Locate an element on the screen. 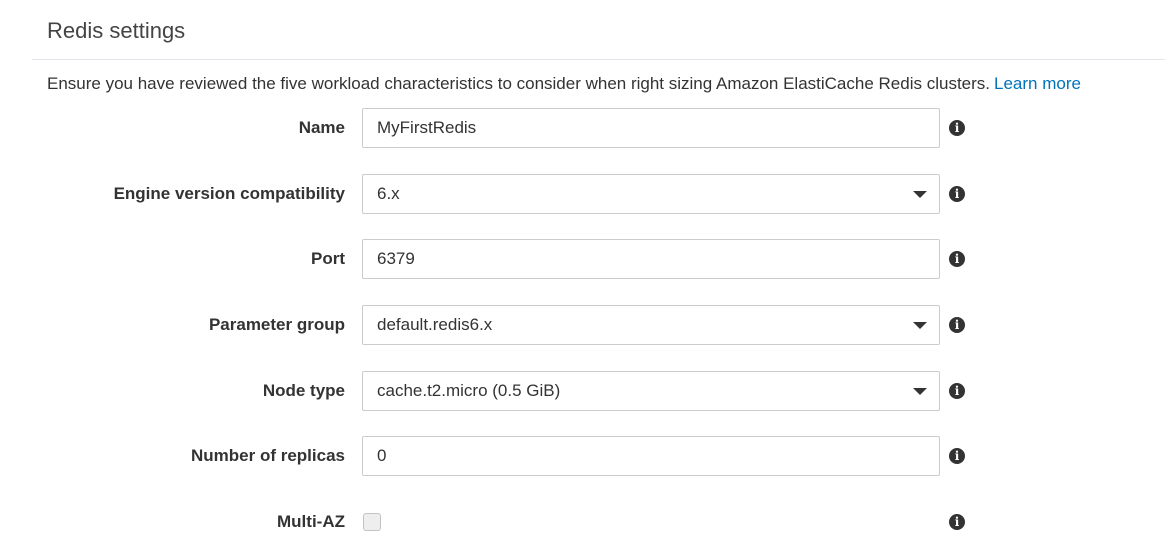 The width and height of the screenshot is (1165, 544). parameter-group-select: default.redis6.x is located at coordinates (651, 325).